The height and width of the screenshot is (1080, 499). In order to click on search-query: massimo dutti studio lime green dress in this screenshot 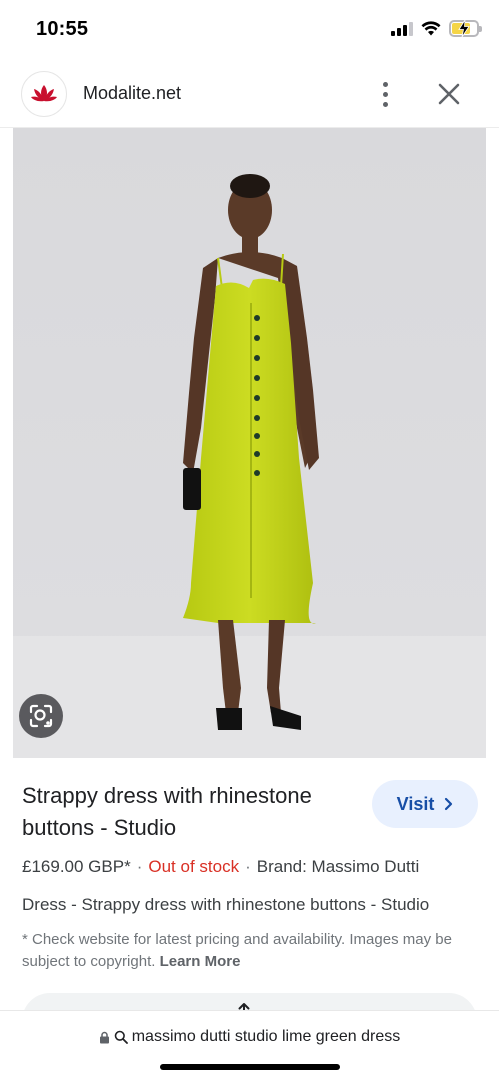, I will do `click(266, 1037)`.